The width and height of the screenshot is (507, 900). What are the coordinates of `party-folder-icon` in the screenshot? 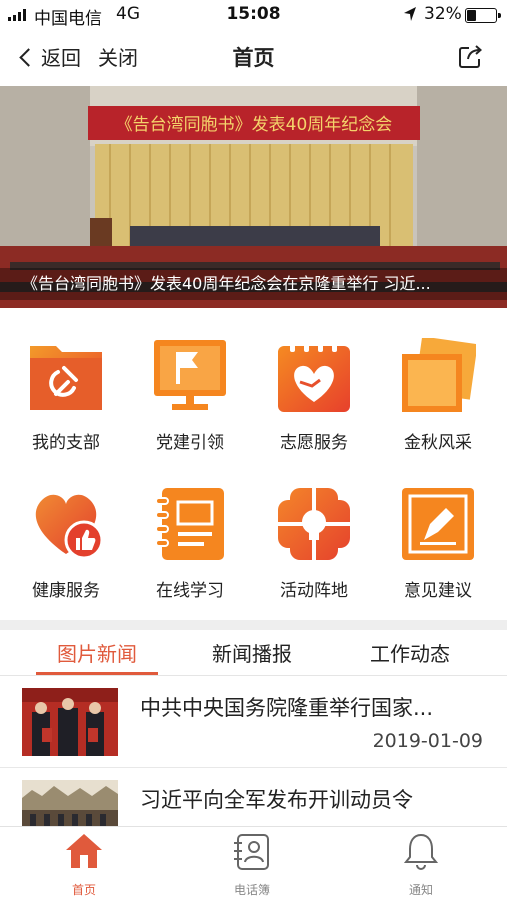 It's located at (66, 378).